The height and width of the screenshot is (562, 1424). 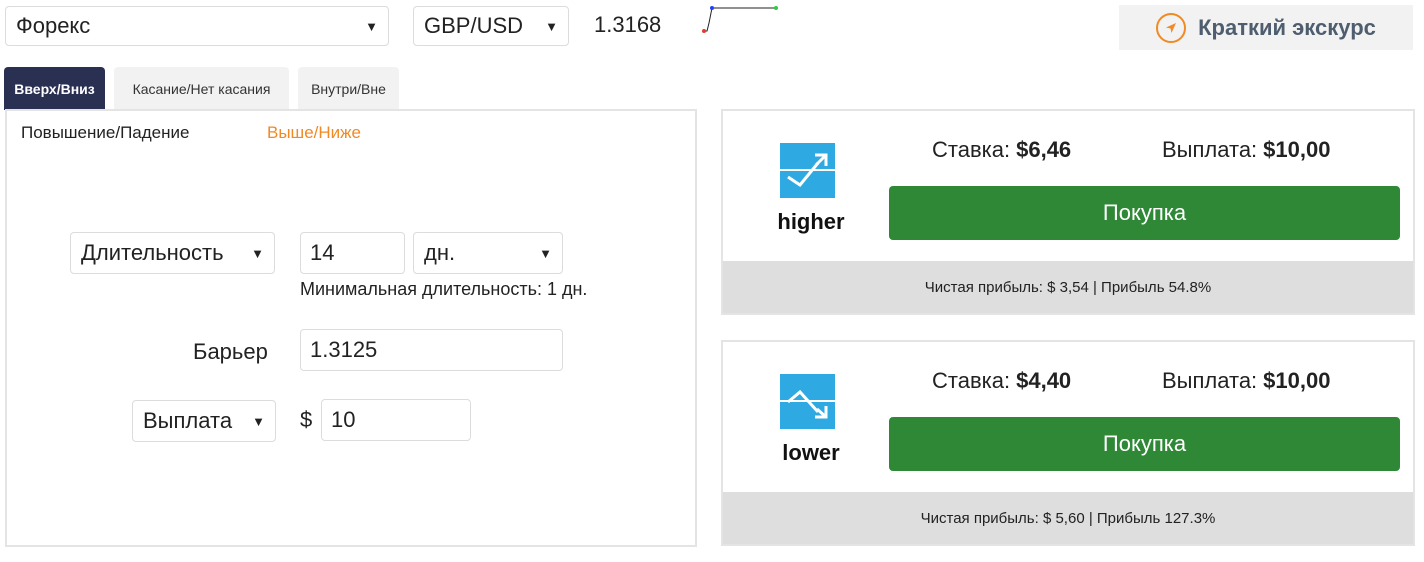 I want to click on price-sparkline, so click(x=740, y=19).